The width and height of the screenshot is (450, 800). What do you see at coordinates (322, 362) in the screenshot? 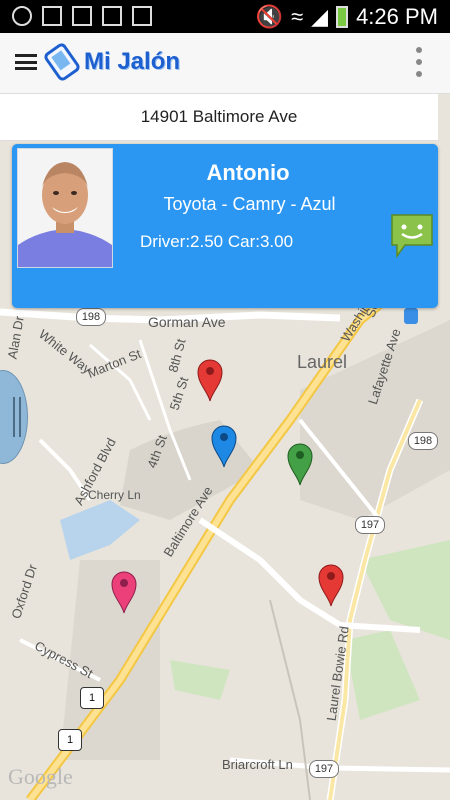
I see `map-label: Laurel` at bounding box center [322, 362].